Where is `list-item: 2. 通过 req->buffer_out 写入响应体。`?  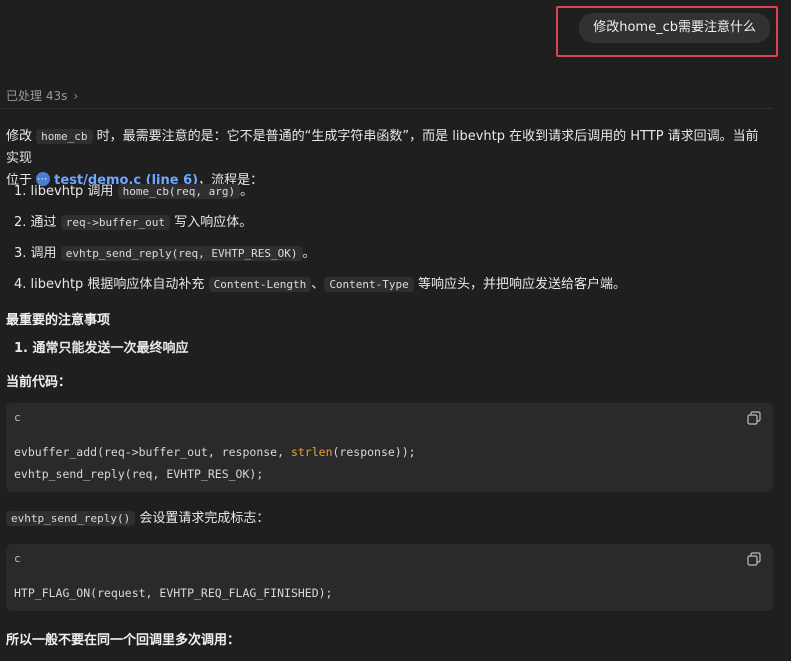 list-item: 2. 通过 req->buffer_out 写入响应体。 is located at coordinates (133, 222).